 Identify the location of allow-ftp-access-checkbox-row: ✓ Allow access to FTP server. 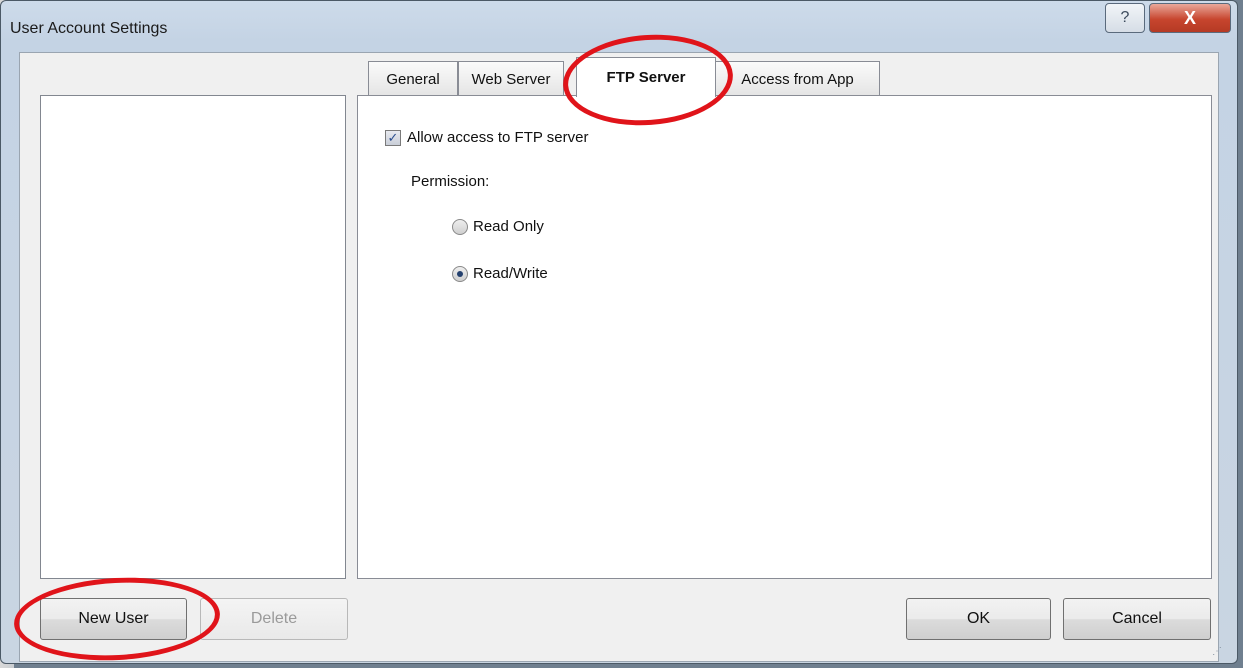
(486, 137).